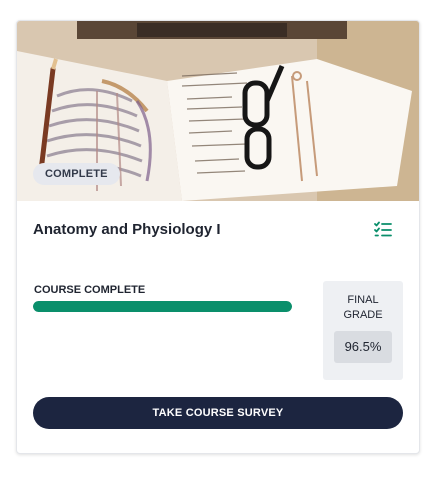 This screenshot has height=482, width=439. Describe the element at coordinates (90, 290) in the screenshot. I see `progress-label: COURSE COMPLETE` at that location.